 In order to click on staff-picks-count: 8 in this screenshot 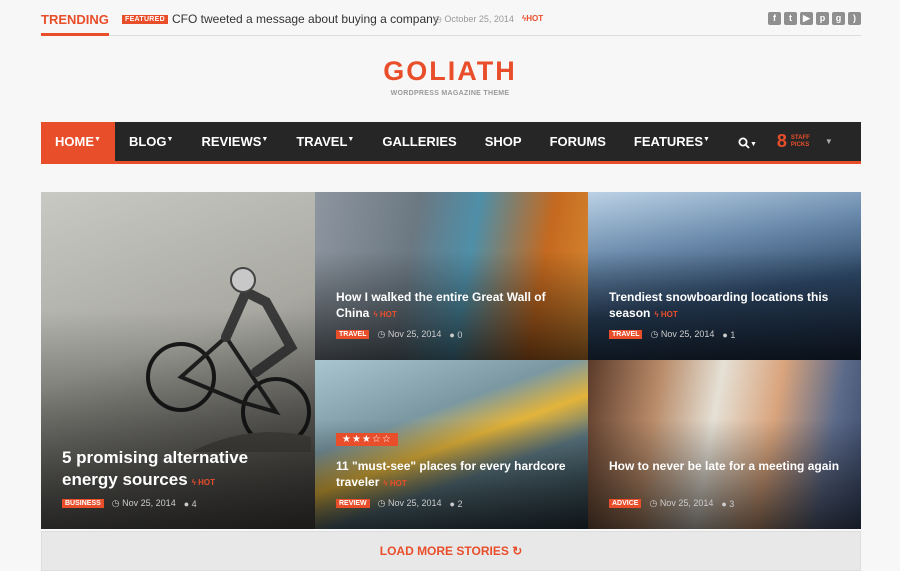, I will do `click(781, 141)`.